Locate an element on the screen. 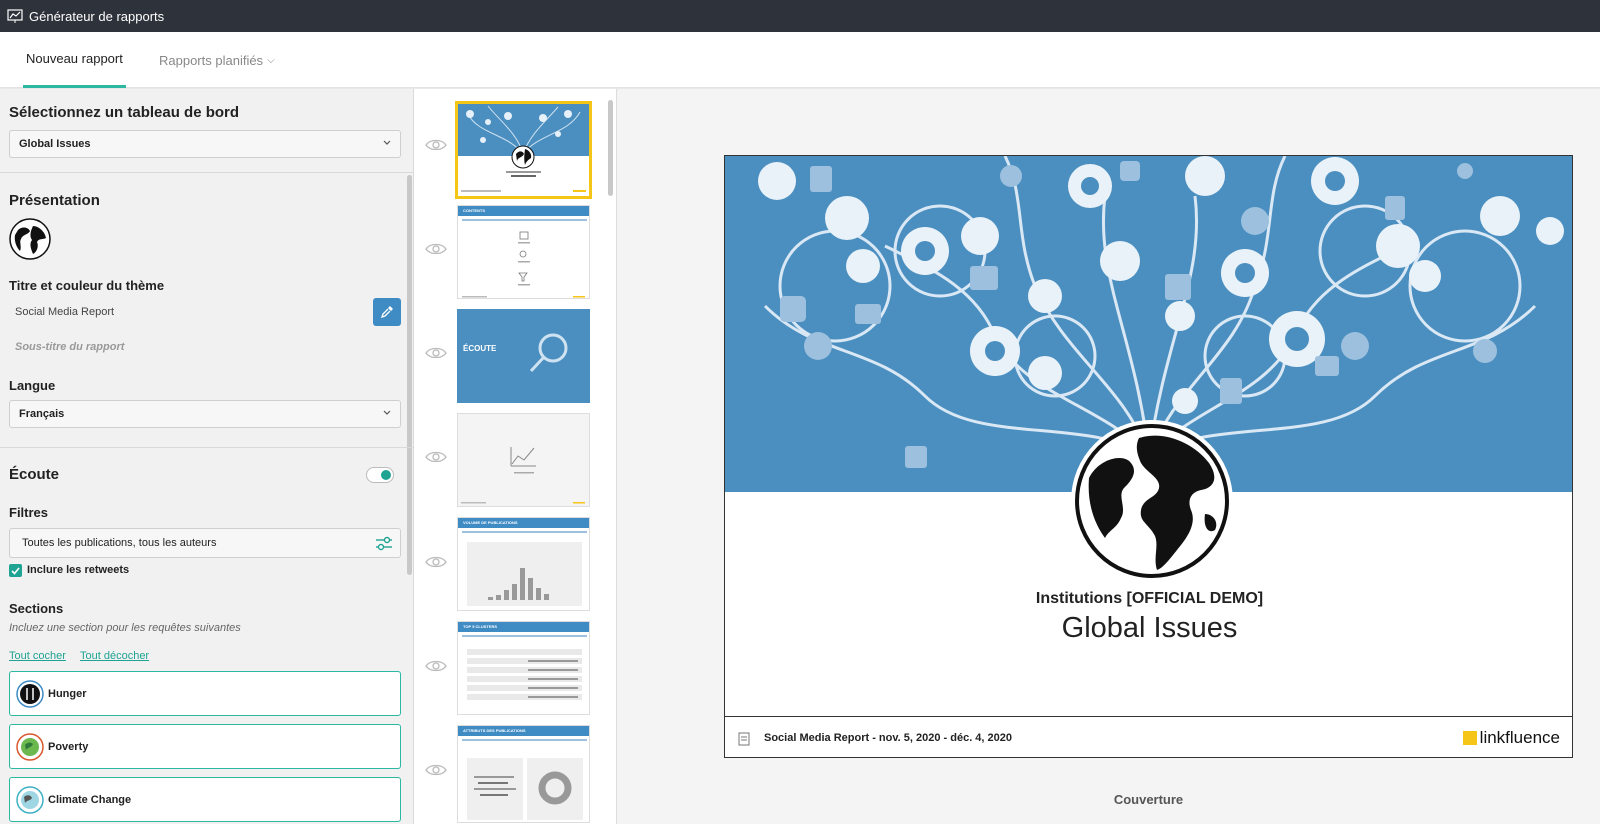 The height and width of the screenshot is (824, 1600). tab-bar: Nouveau rapport Rapports planifiés ⌵ is located at coordinates (800, 60).